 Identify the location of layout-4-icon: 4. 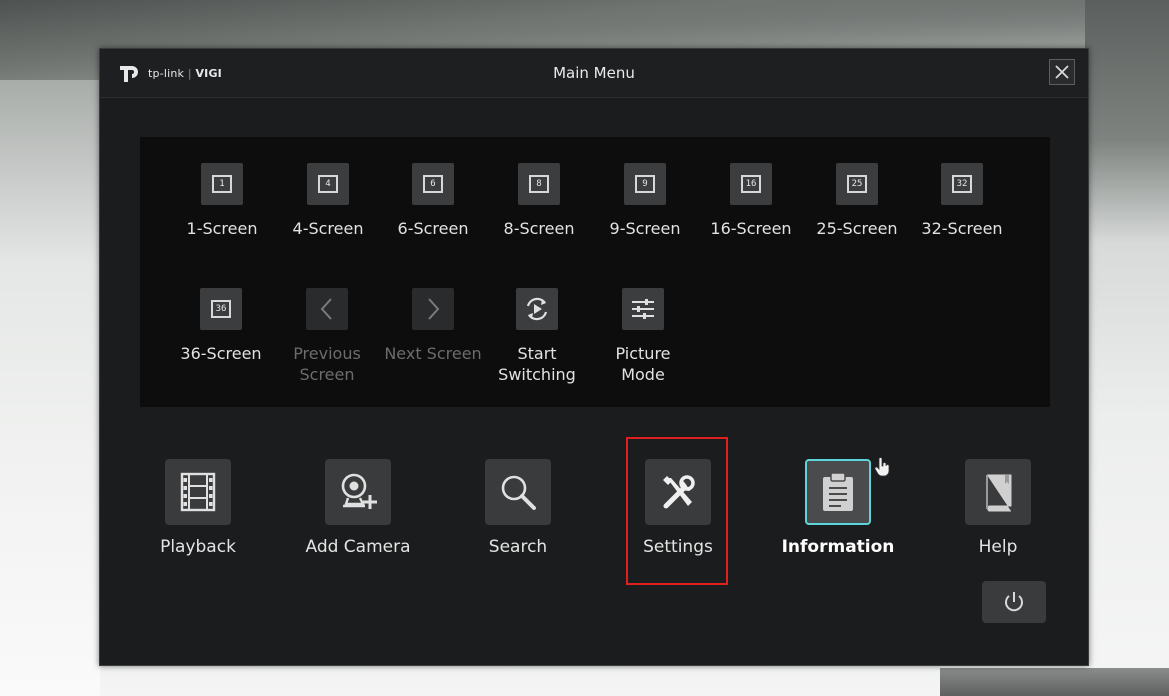
(328, 184).